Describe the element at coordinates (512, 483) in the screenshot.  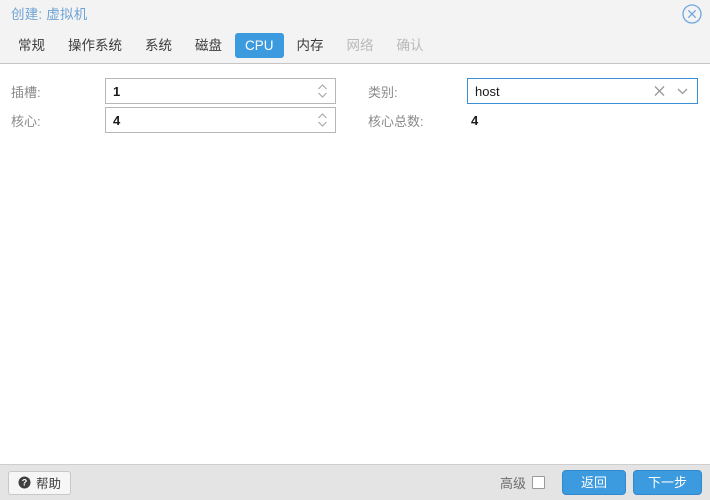
I see `advanced-label: 高级` at that location.